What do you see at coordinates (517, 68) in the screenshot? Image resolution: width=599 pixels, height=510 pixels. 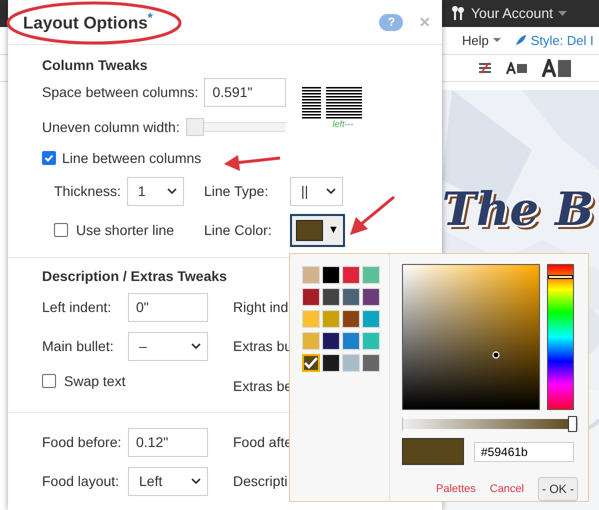 I see `small-heading-icon` at bounding box center [517, 68].